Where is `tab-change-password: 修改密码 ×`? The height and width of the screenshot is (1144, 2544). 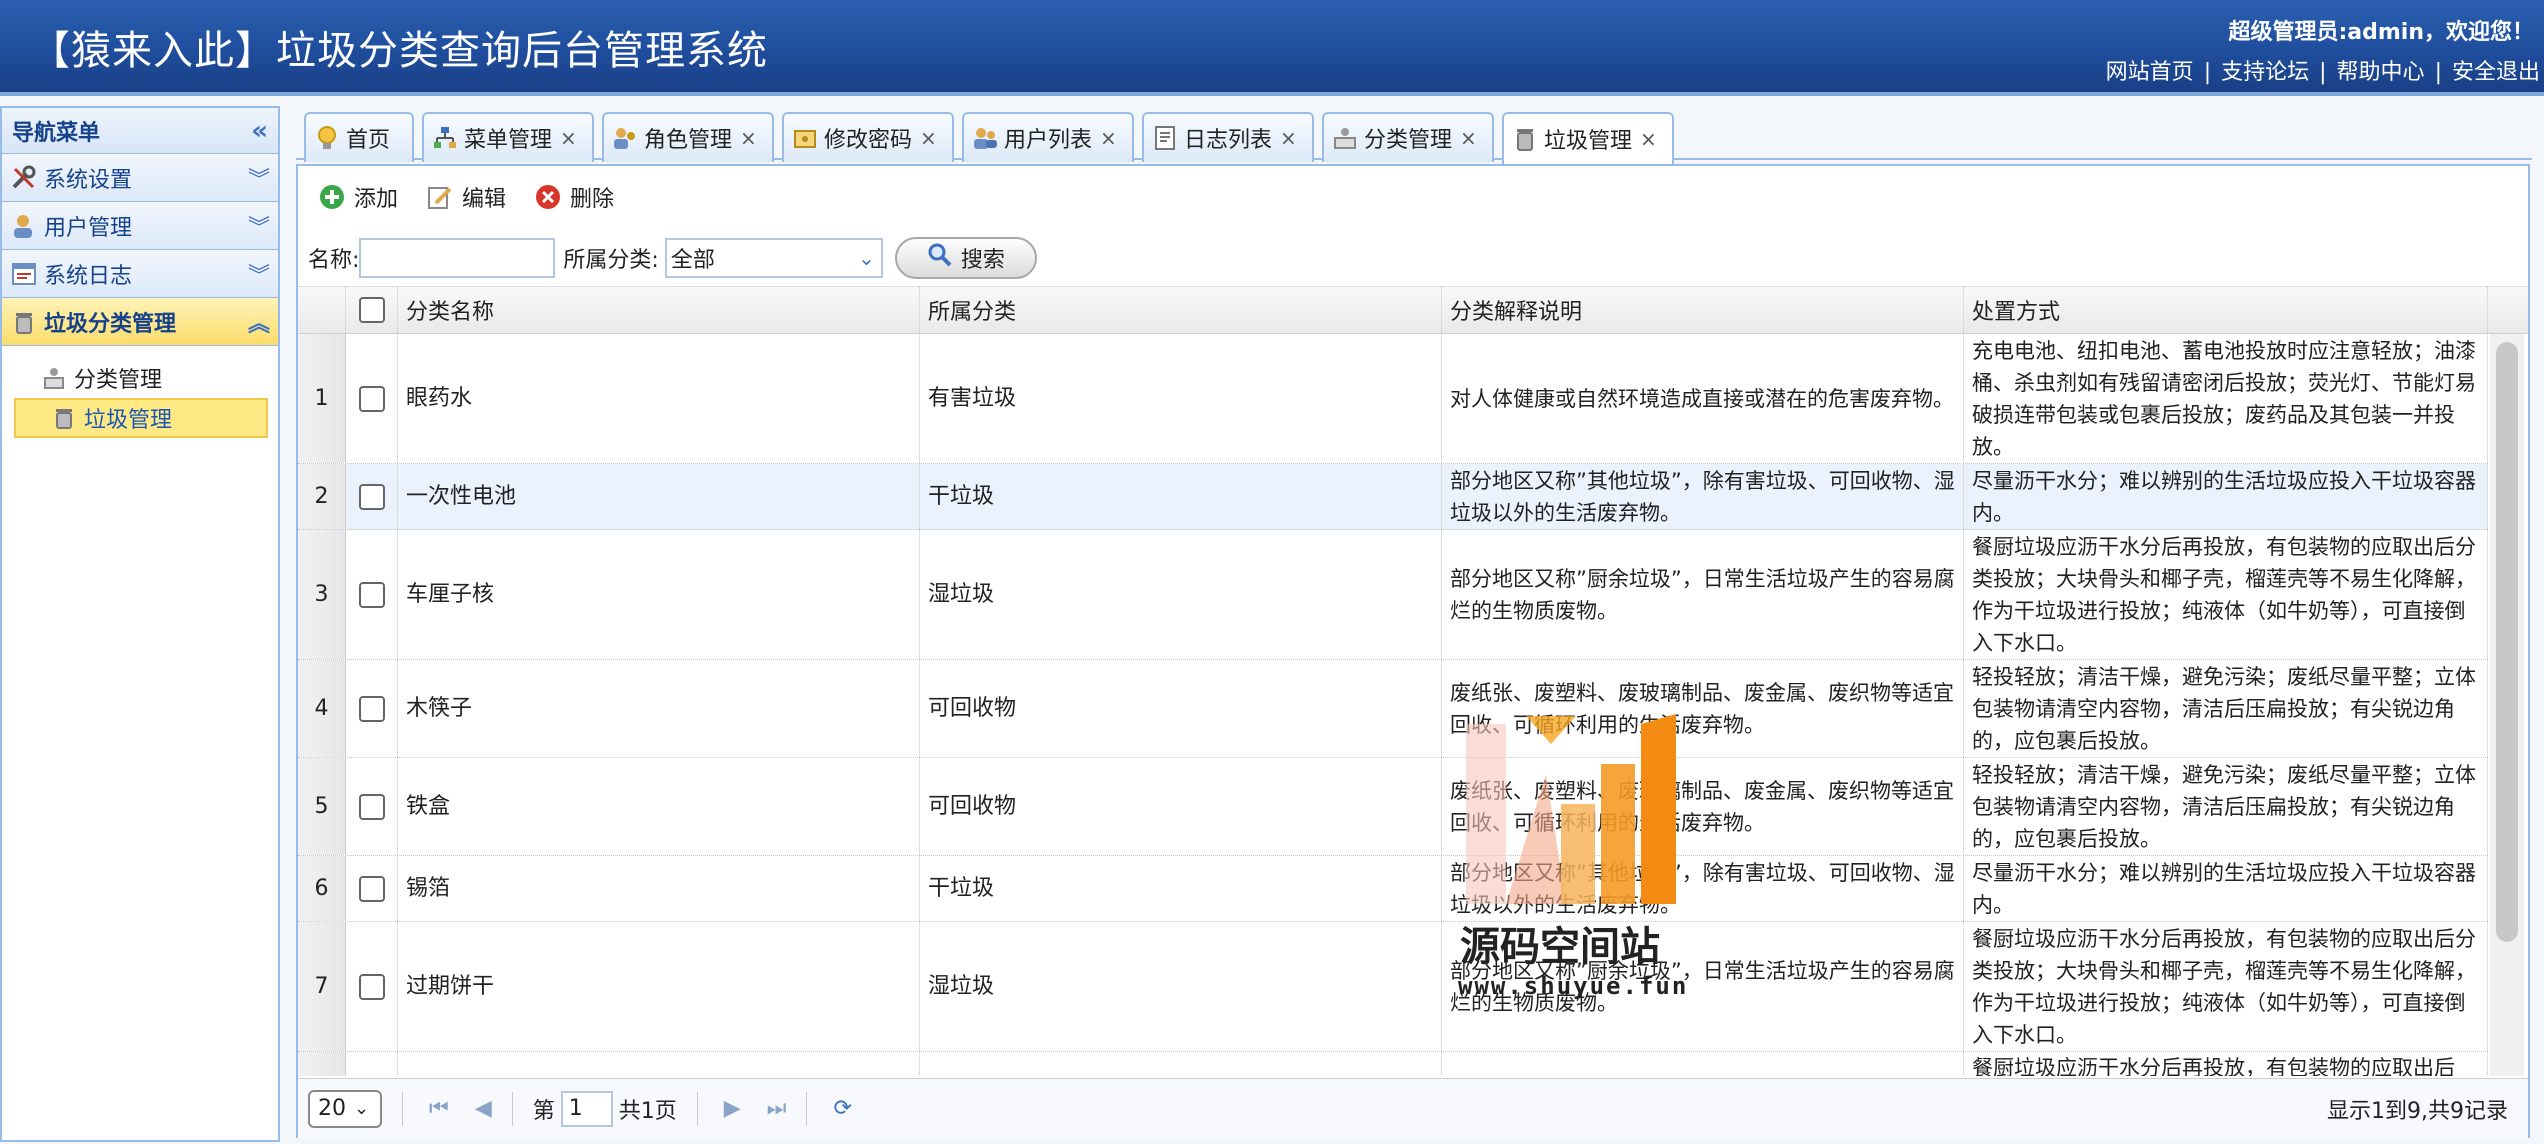 tab-change-password: 修改密码 × is located at coordinates (868, 137).